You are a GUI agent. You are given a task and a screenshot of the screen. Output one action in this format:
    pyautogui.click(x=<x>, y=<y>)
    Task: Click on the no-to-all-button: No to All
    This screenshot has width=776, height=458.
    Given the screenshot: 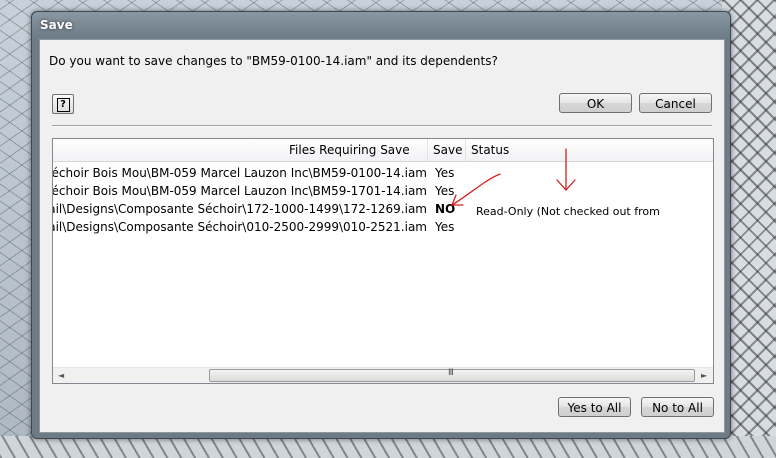 What is the action you would take?
    pyautogui.click(x=677, y=407)
    